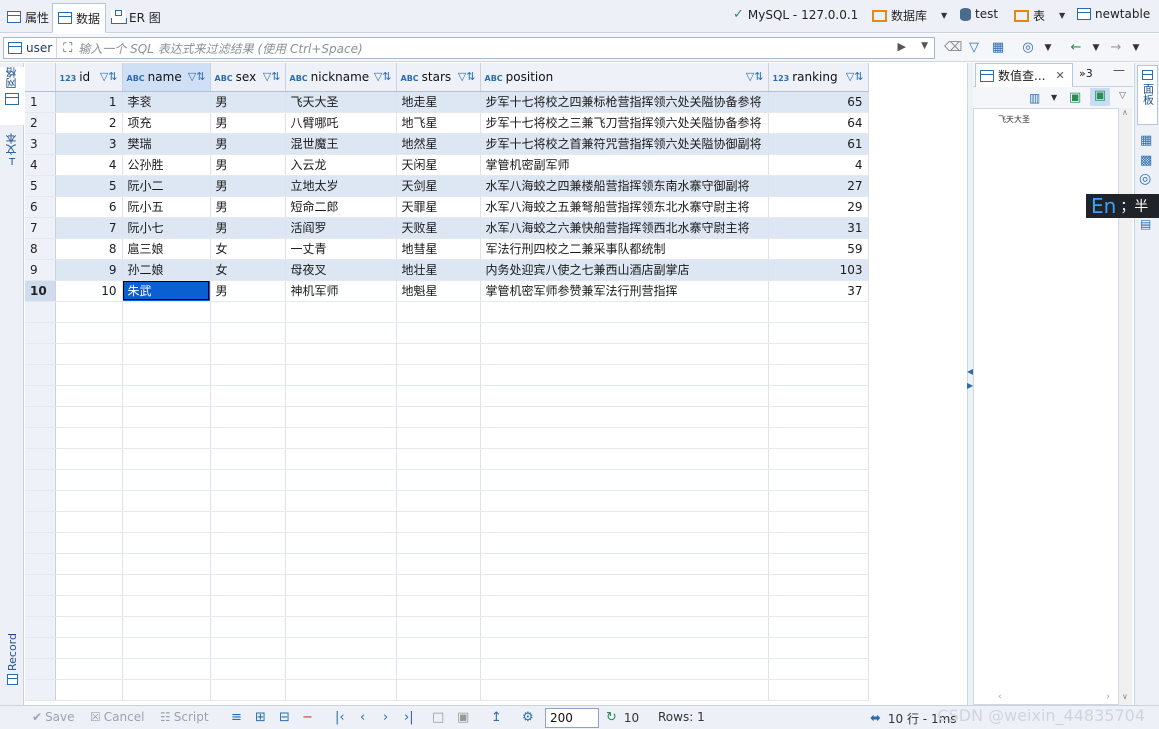  Describe the element at coordinates (1048, 48) in the screenshot. I see `link-dropdown-icon: ▼` at that location.